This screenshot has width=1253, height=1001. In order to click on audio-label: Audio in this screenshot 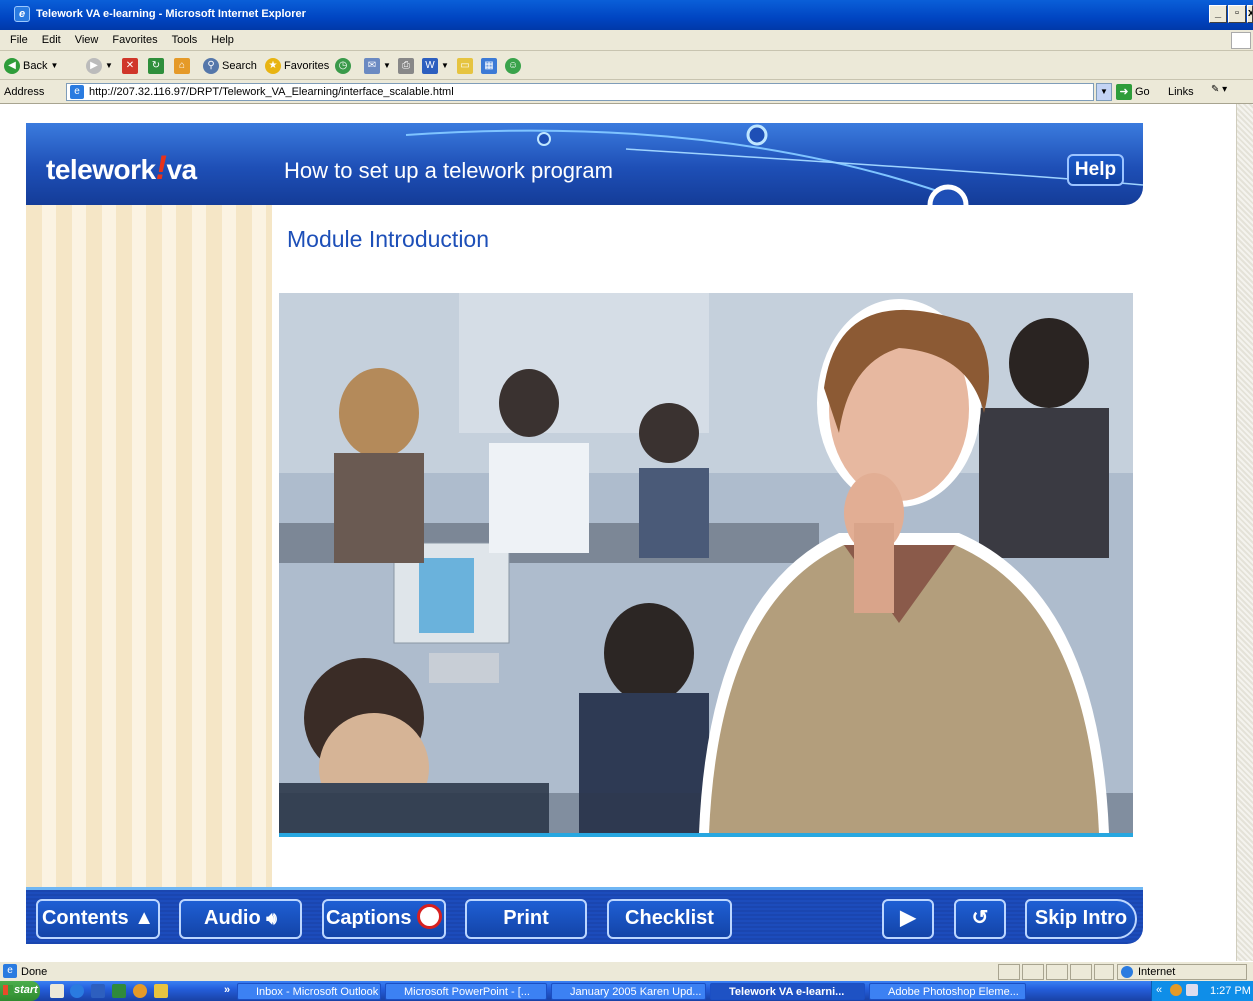, I will do `click(232, 918)`.